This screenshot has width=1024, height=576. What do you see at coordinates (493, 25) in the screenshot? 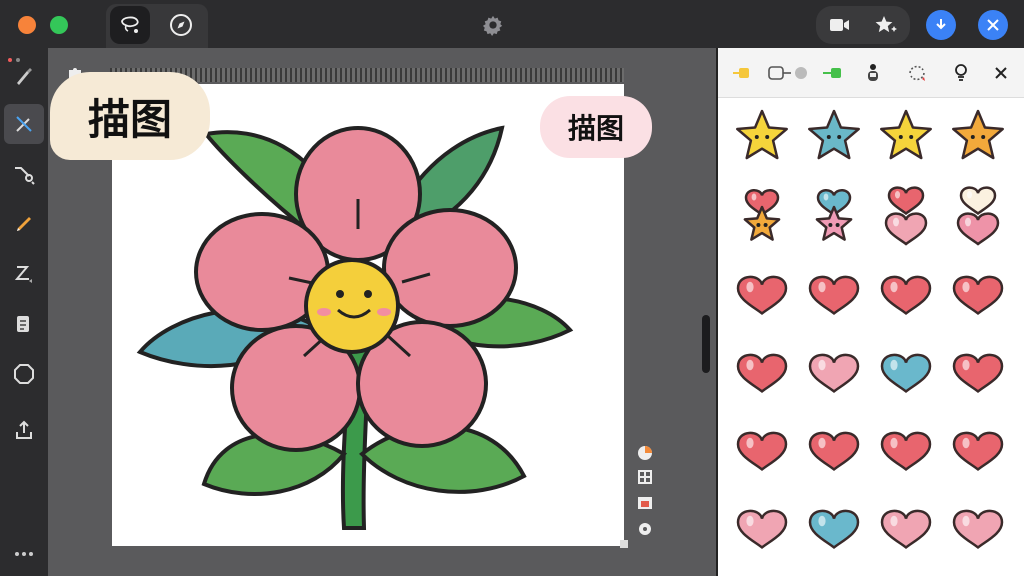
I see `gear-icon` at bounding box center [493, 25].